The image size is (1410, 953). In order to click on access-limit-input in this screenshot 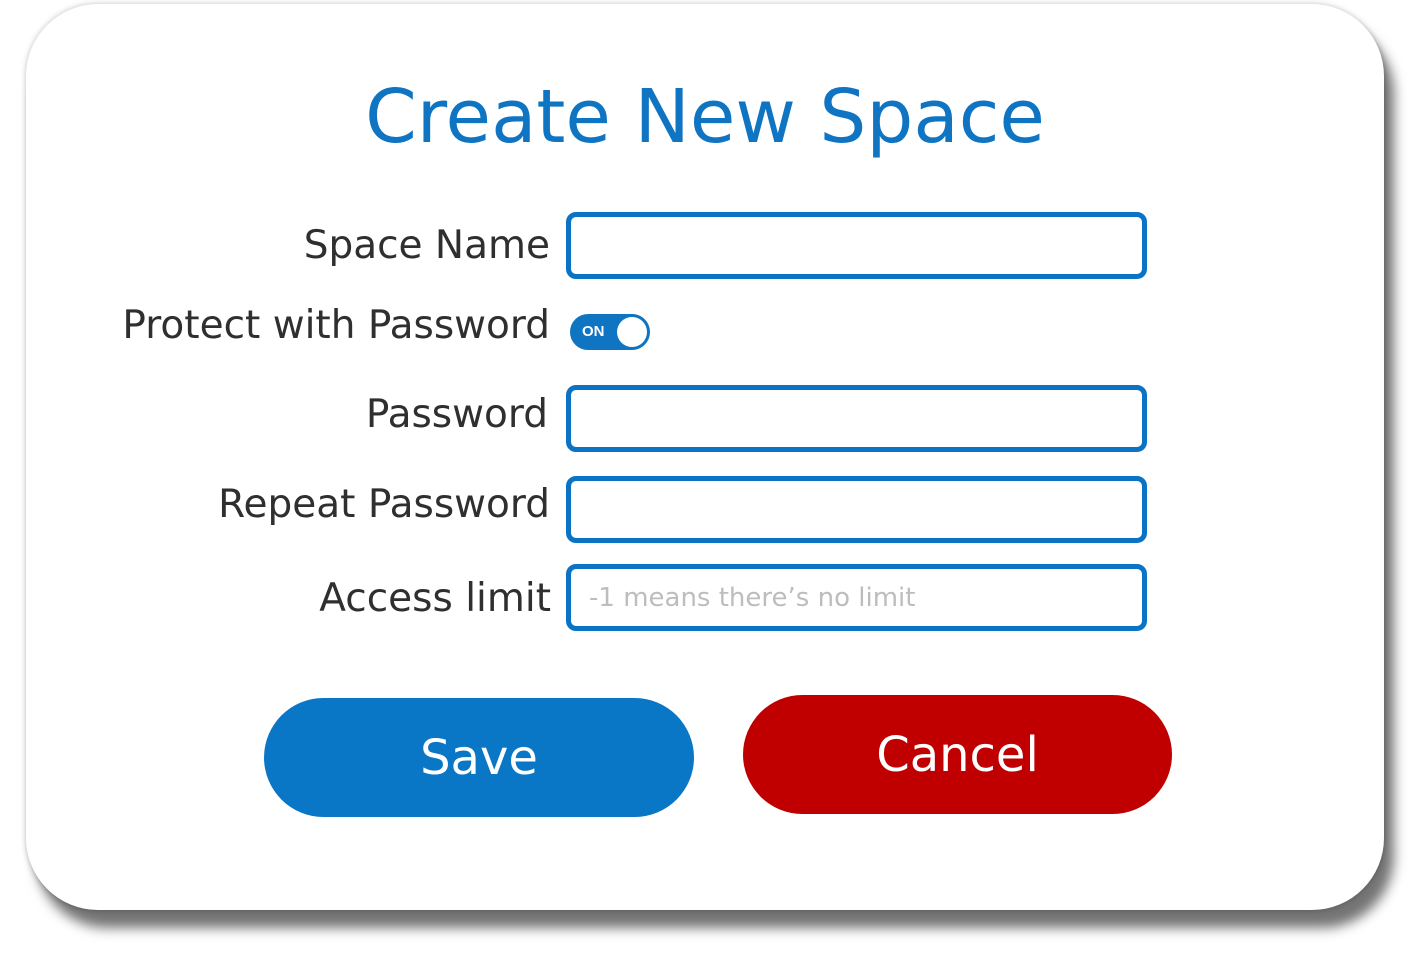, I will do `click(856, 597)`.